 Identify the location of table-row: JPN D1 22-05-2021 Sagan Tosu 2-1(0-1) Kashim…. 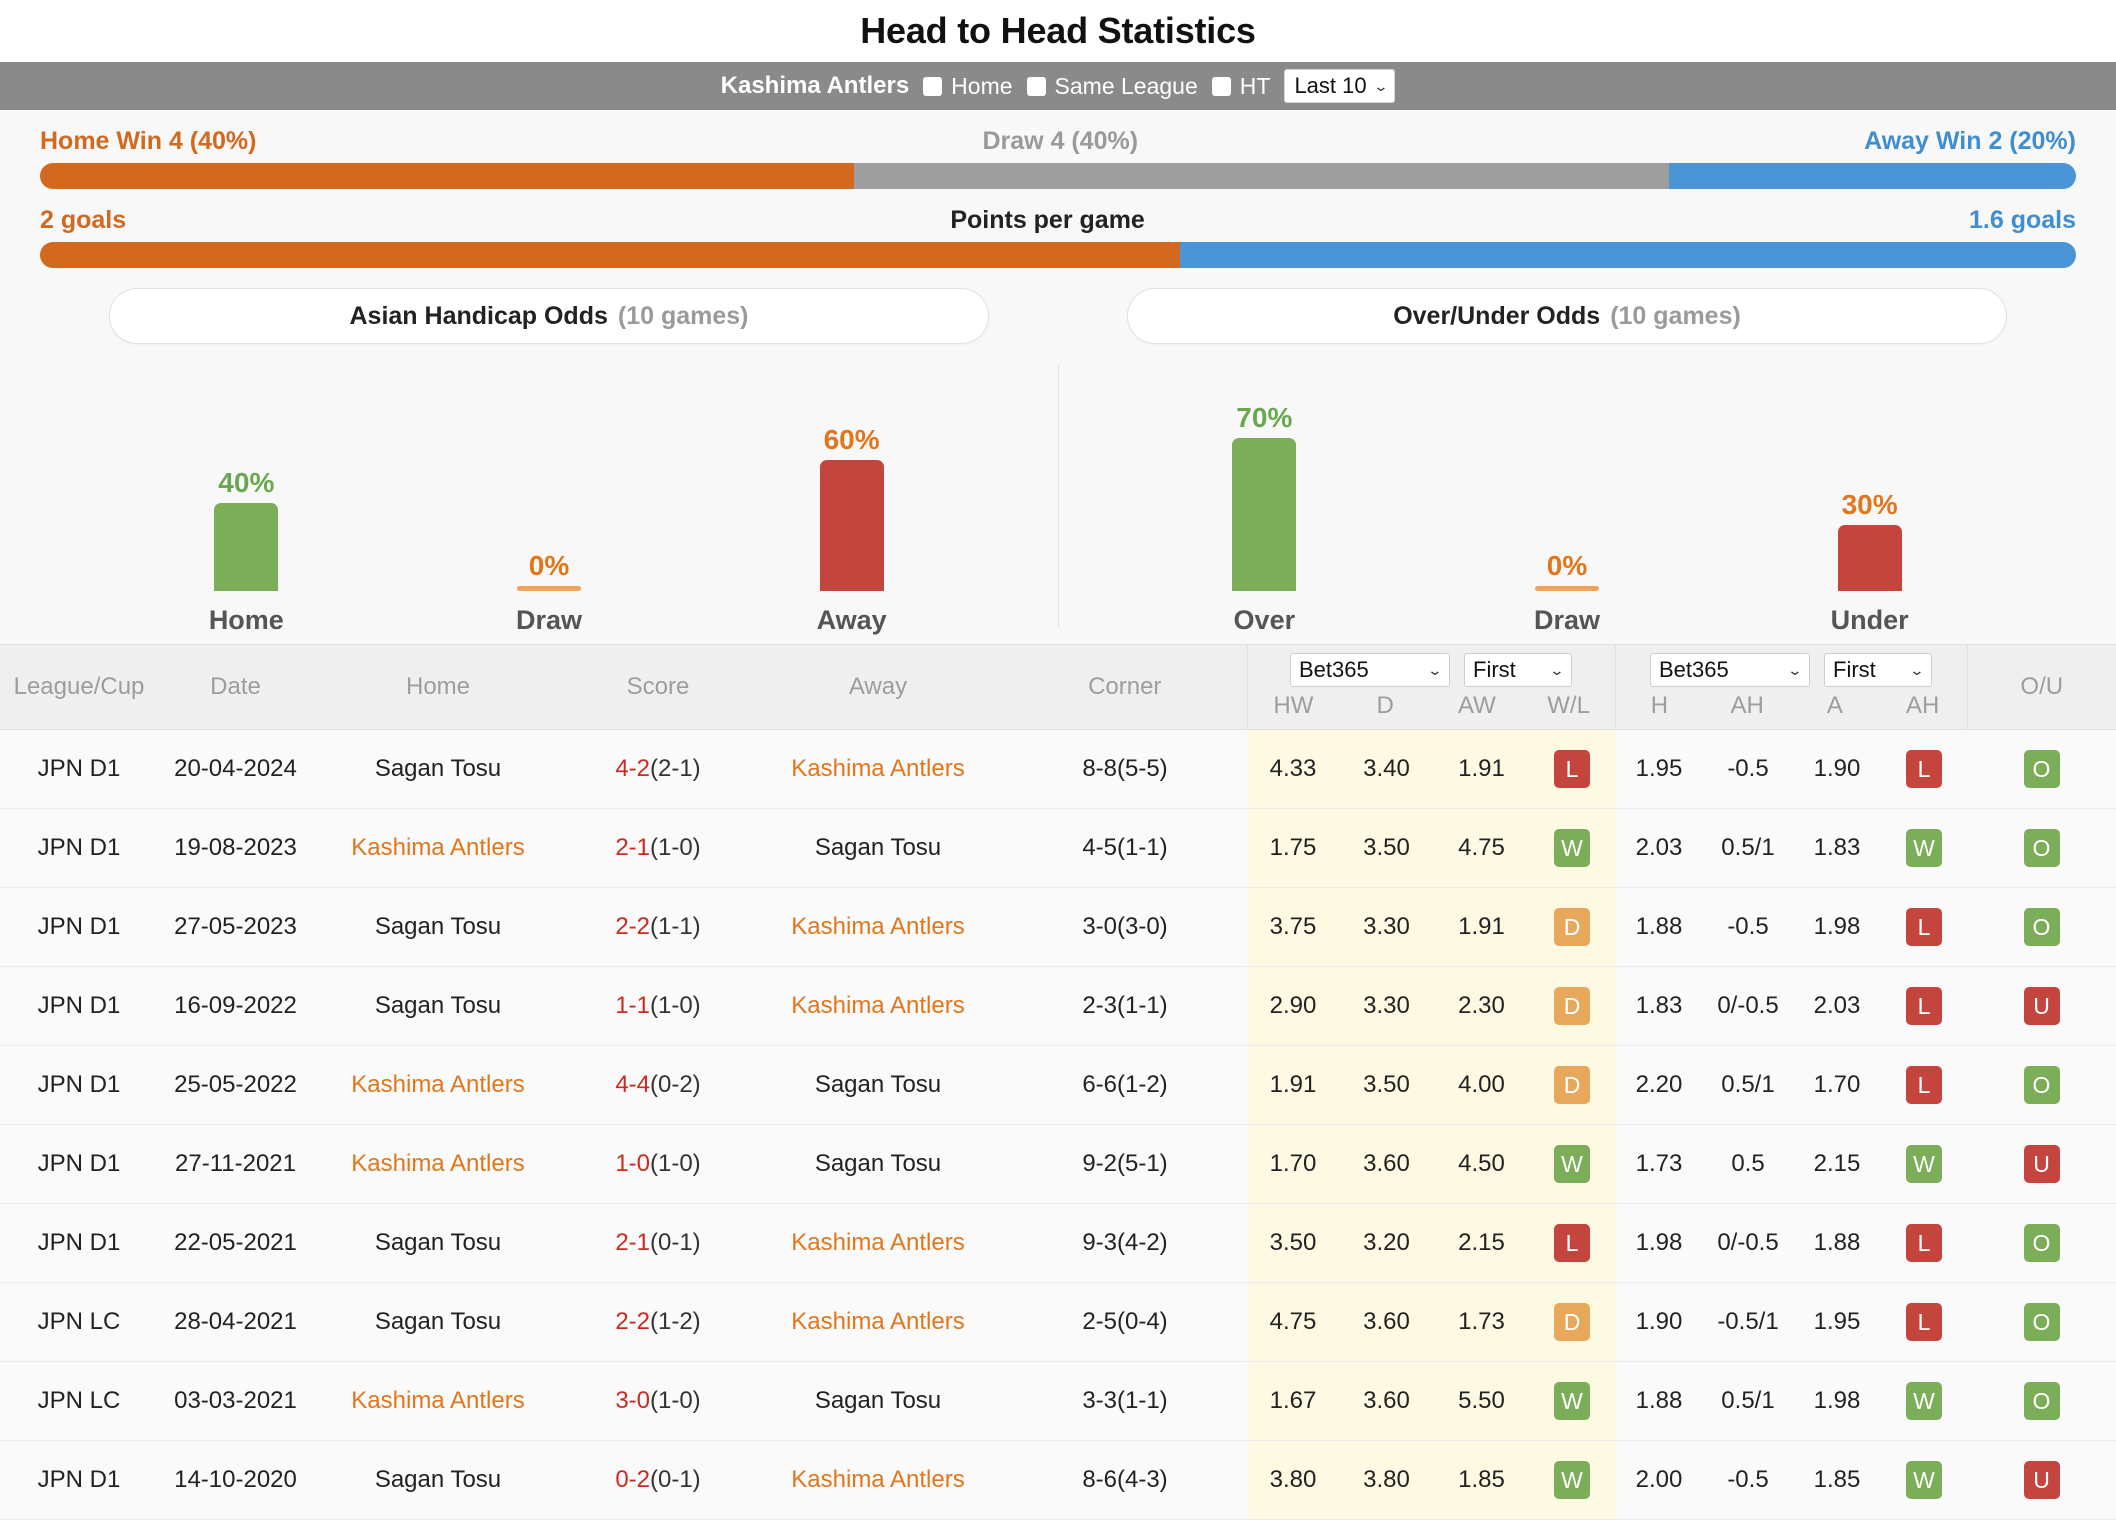
(1058, 1243).